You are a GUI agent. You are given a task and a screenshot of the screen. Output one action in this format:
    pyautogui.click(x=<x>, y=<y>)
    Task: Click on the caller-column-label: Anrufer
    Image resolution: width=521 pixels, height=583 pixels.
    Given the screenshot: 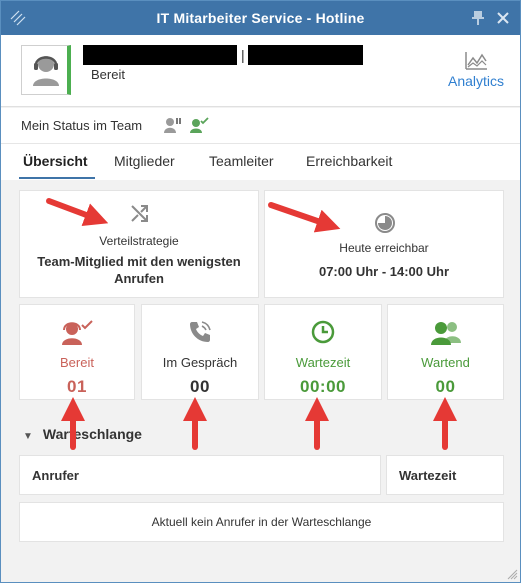 What is the action you would take?
    pyautogui.click(x=55, y=475)
    